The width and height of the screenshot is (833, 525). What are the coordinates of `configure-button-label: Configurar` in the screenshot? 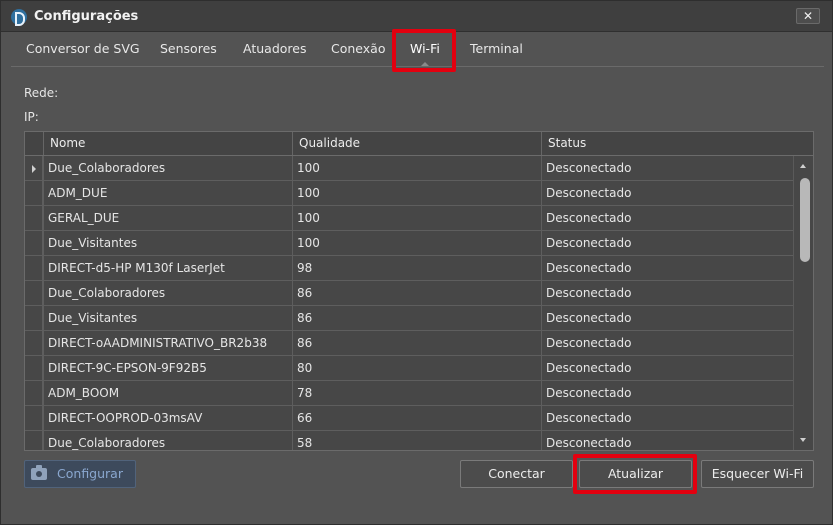 It's located at (90, 473).